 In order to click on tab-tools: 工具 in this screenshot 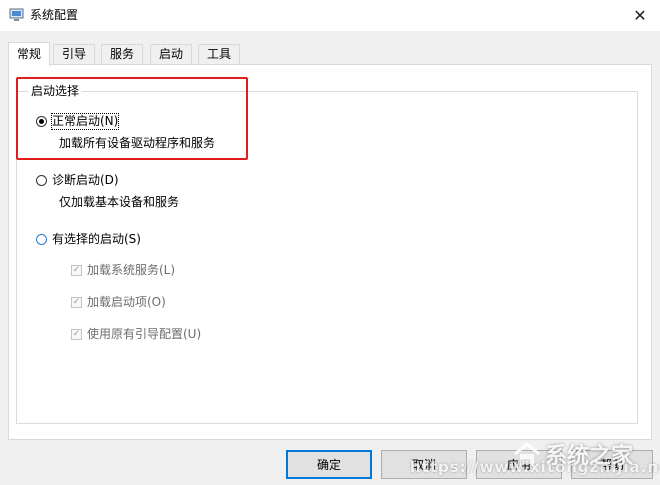, I will do `click(219, 54)`.